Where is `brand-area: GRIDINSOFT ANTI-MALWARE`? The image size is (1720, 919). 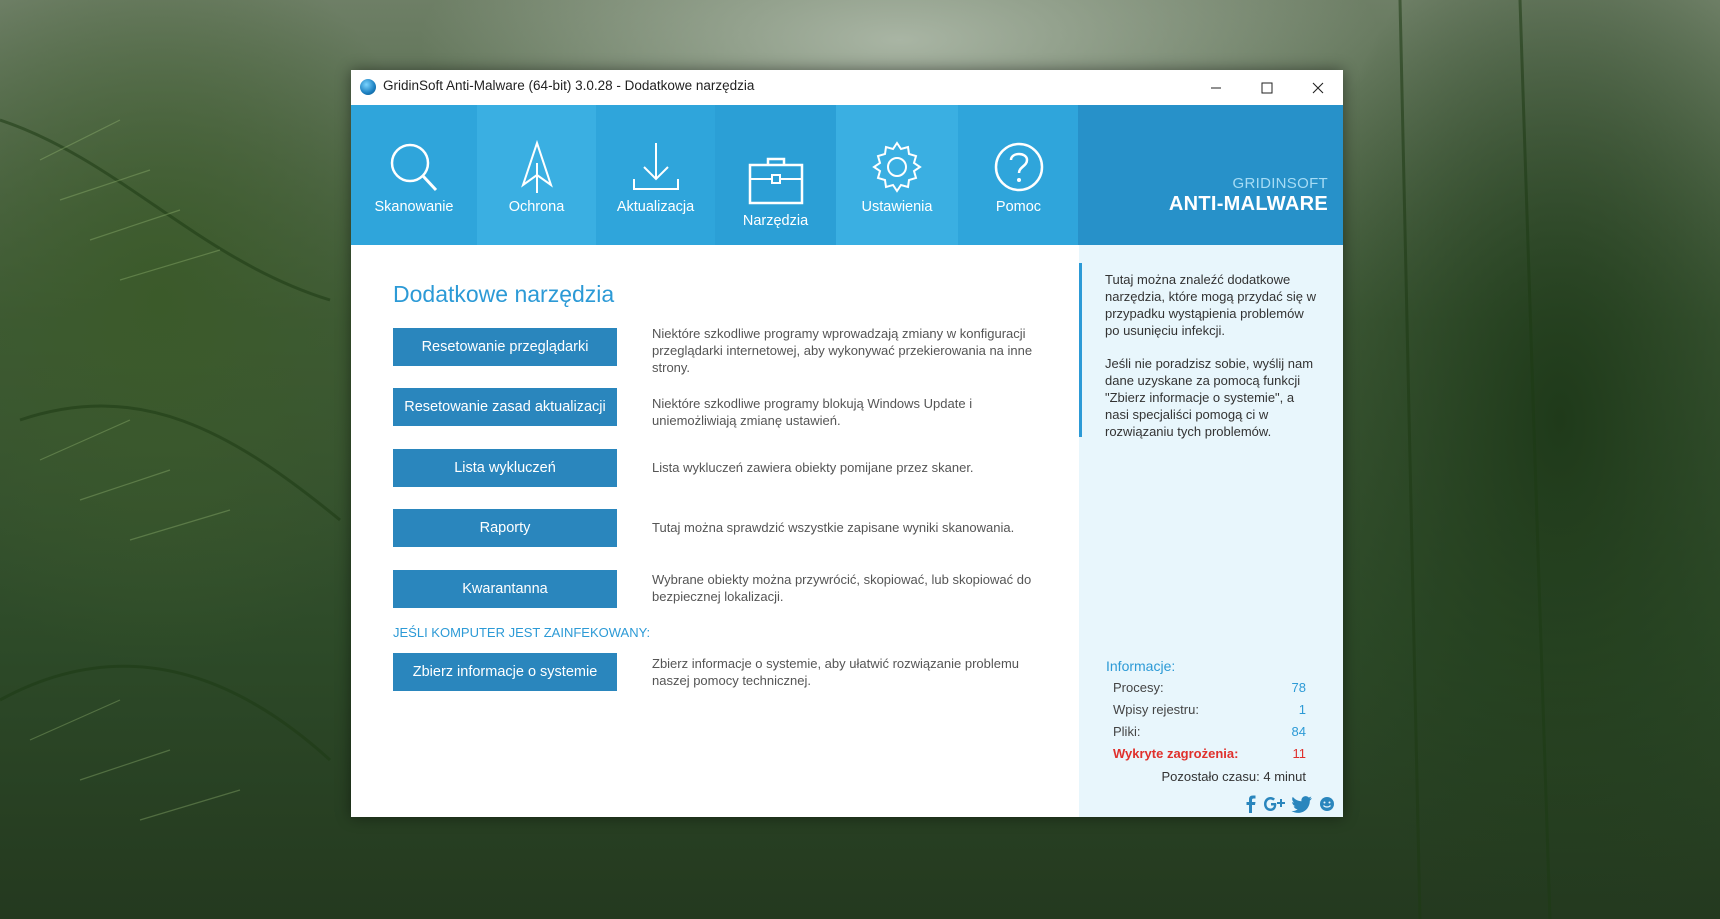
brand-area: GRIDINSOFT ANTI-MALWARE is located at coordinates (1210, 175).